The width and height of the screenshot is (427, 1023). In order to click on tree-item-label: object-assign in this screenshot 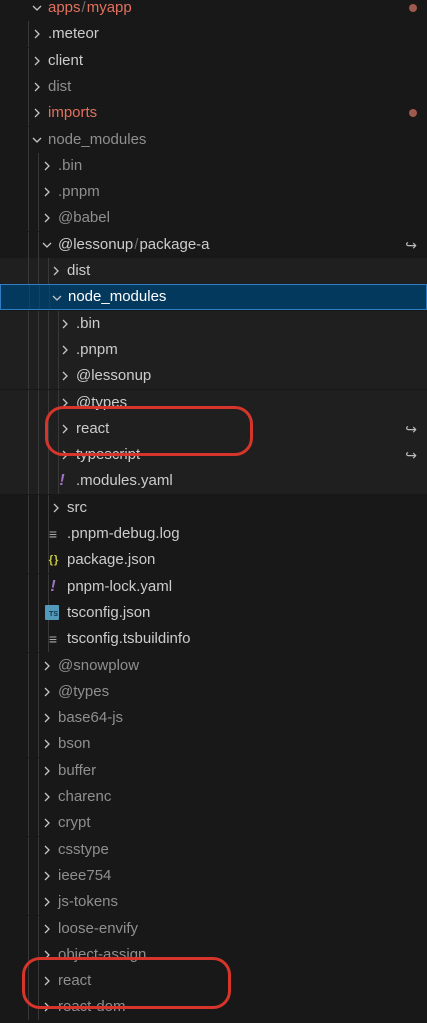, I will do `click(102, 955)`.